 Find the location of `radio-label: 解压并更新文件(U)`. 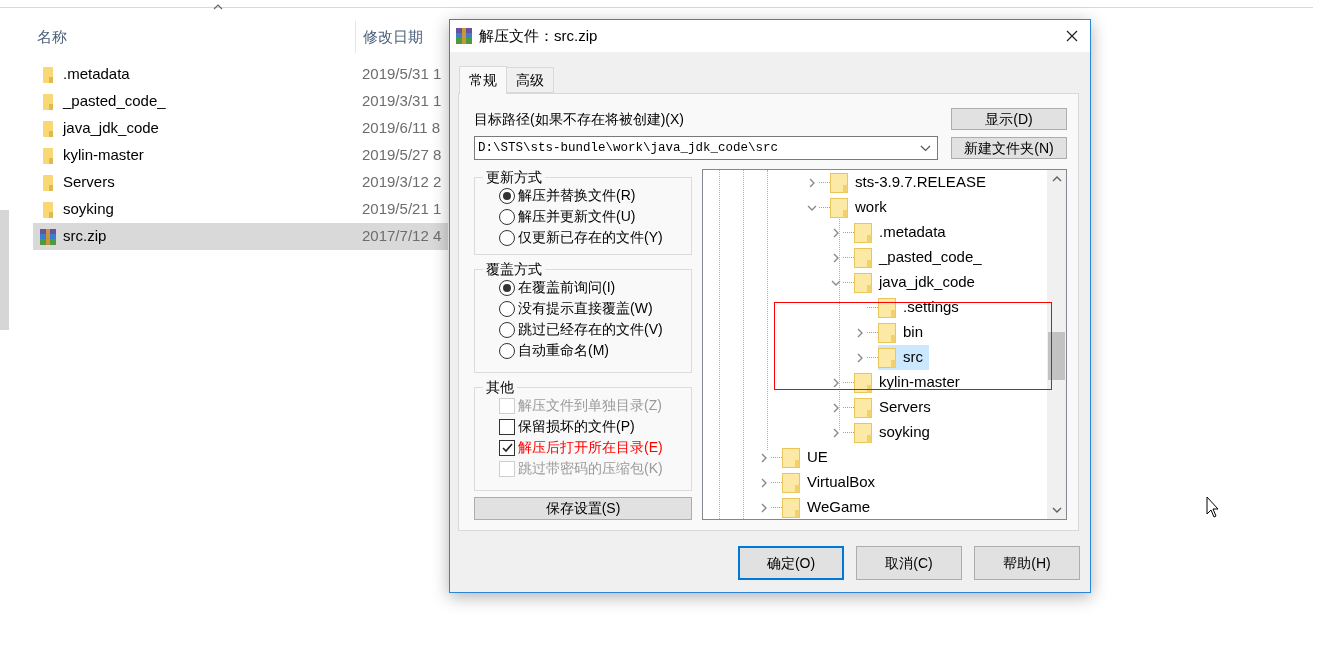

radio-label: 解压并更新文件(U) is located at coordinates (577, 216).